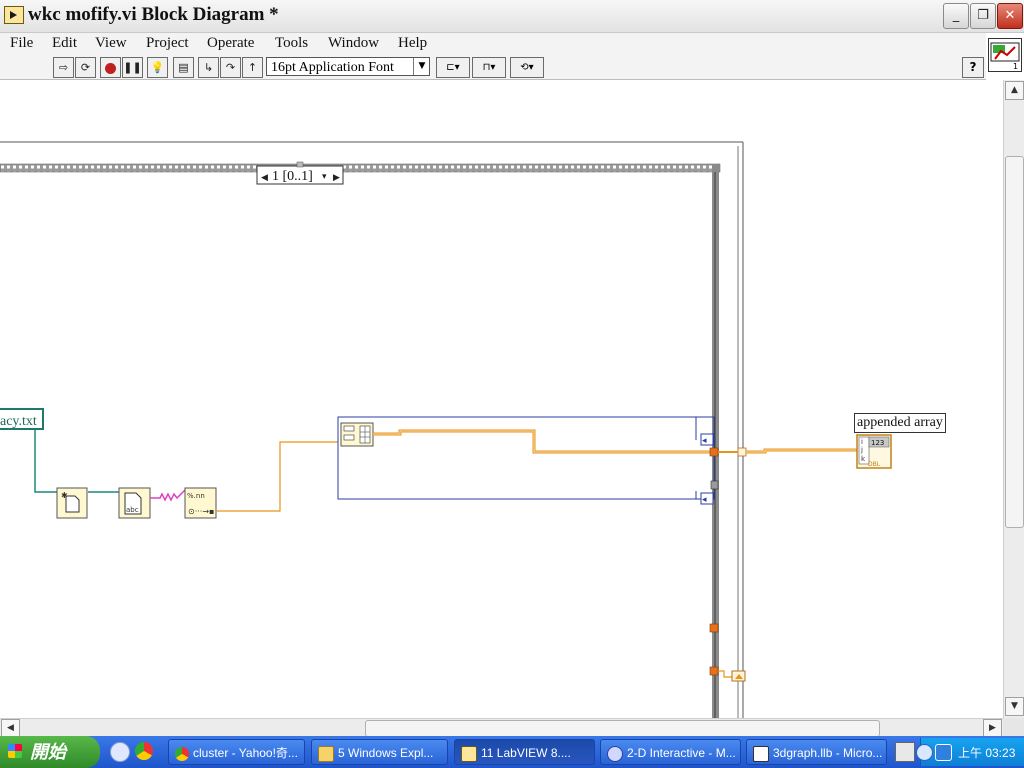 The height and width of the screenshot is (768, 1024). I want to click on start-label: 開始, so click(48, 752).